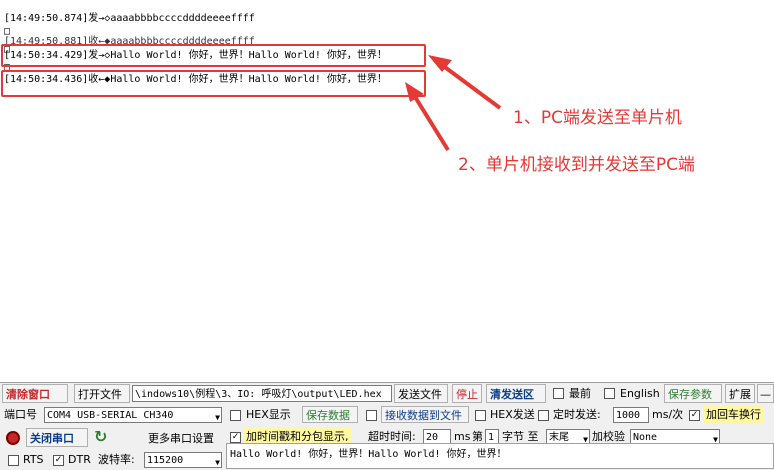 The width and height of the screenshot is (774, 470). What do you see at coordinates (268, 414) in the screenshot?
I see `hex-display-label: HEX显示` at bounding box center [268, 414].